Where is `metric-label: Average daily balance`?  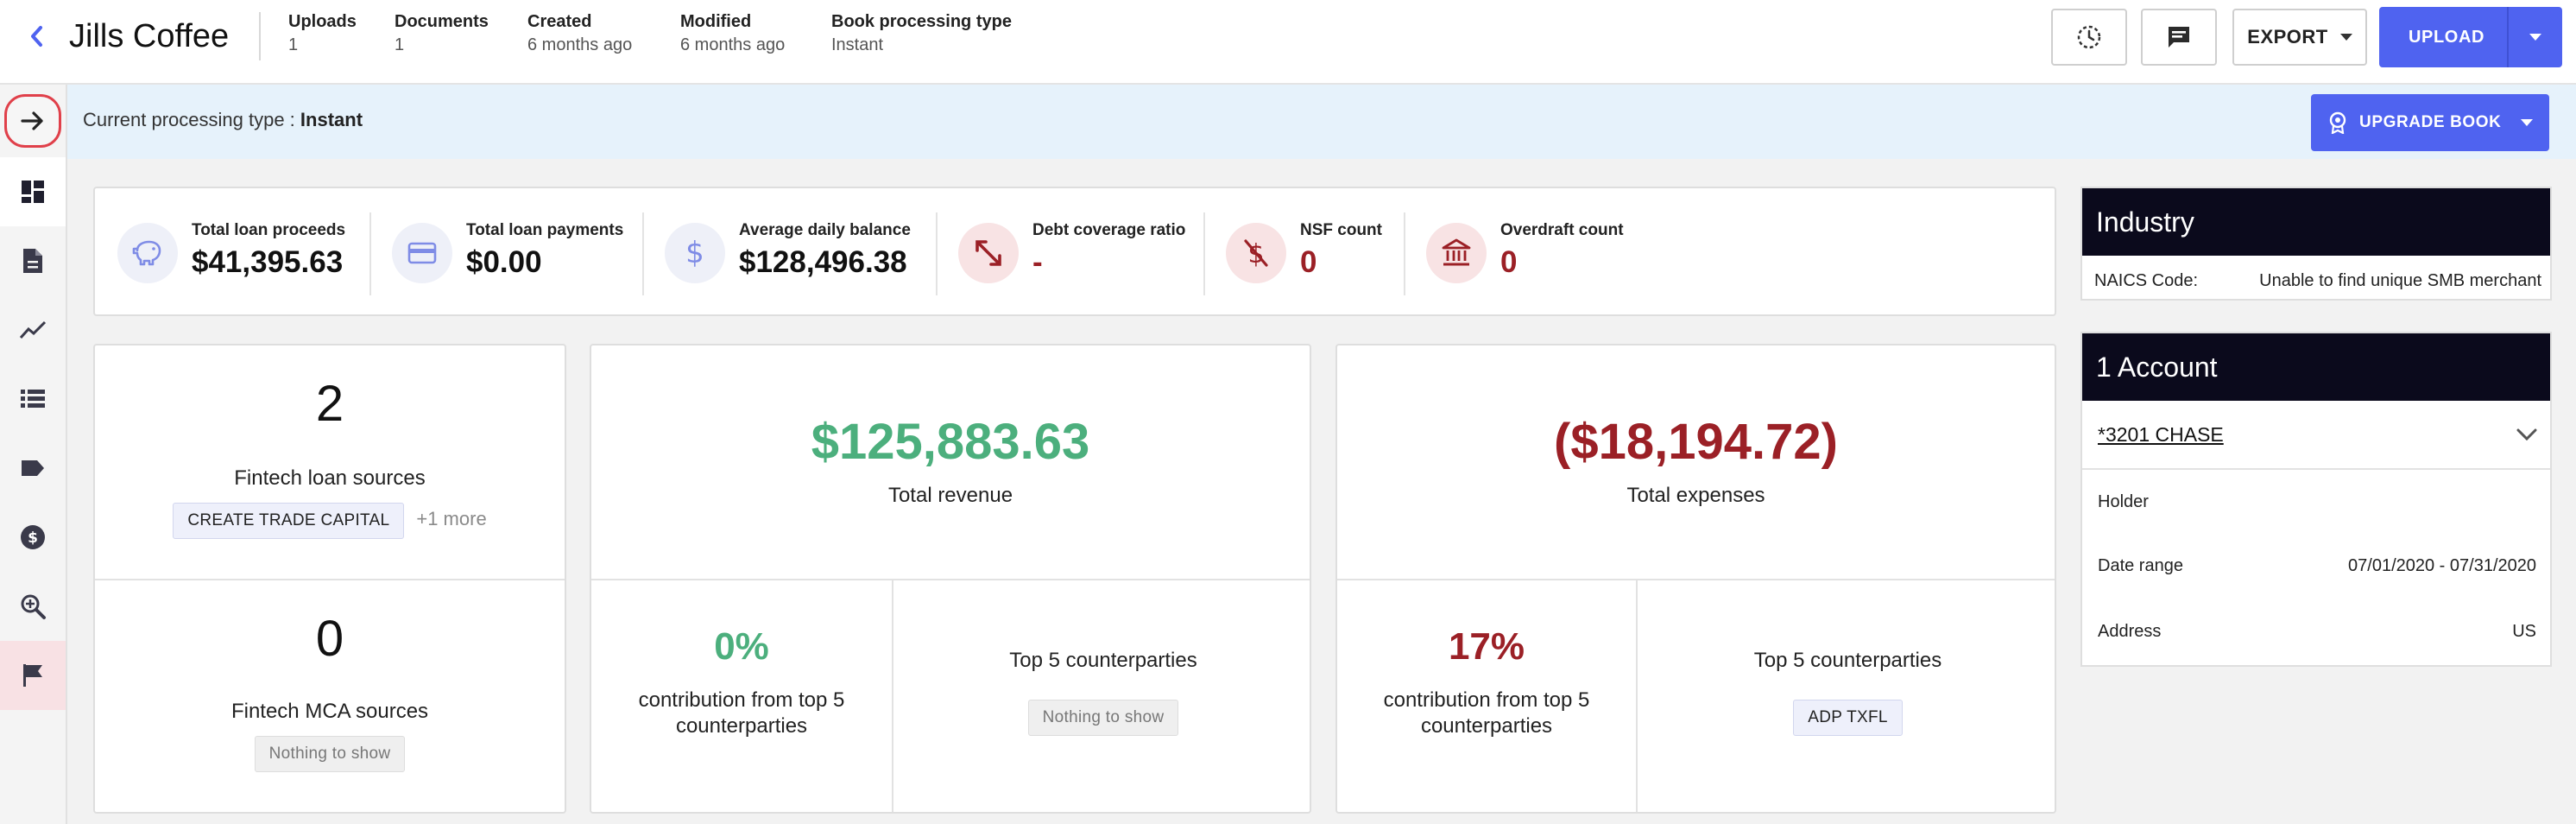
metric-label: Average daily balance is located at coordinates (825, 230).